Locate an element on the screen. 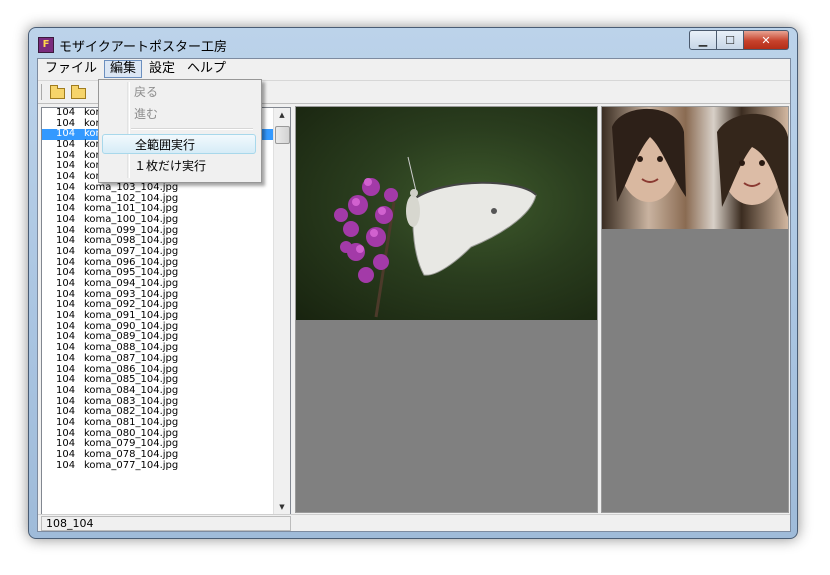  menu-file: ファイル is located at coordinates (71, 69).